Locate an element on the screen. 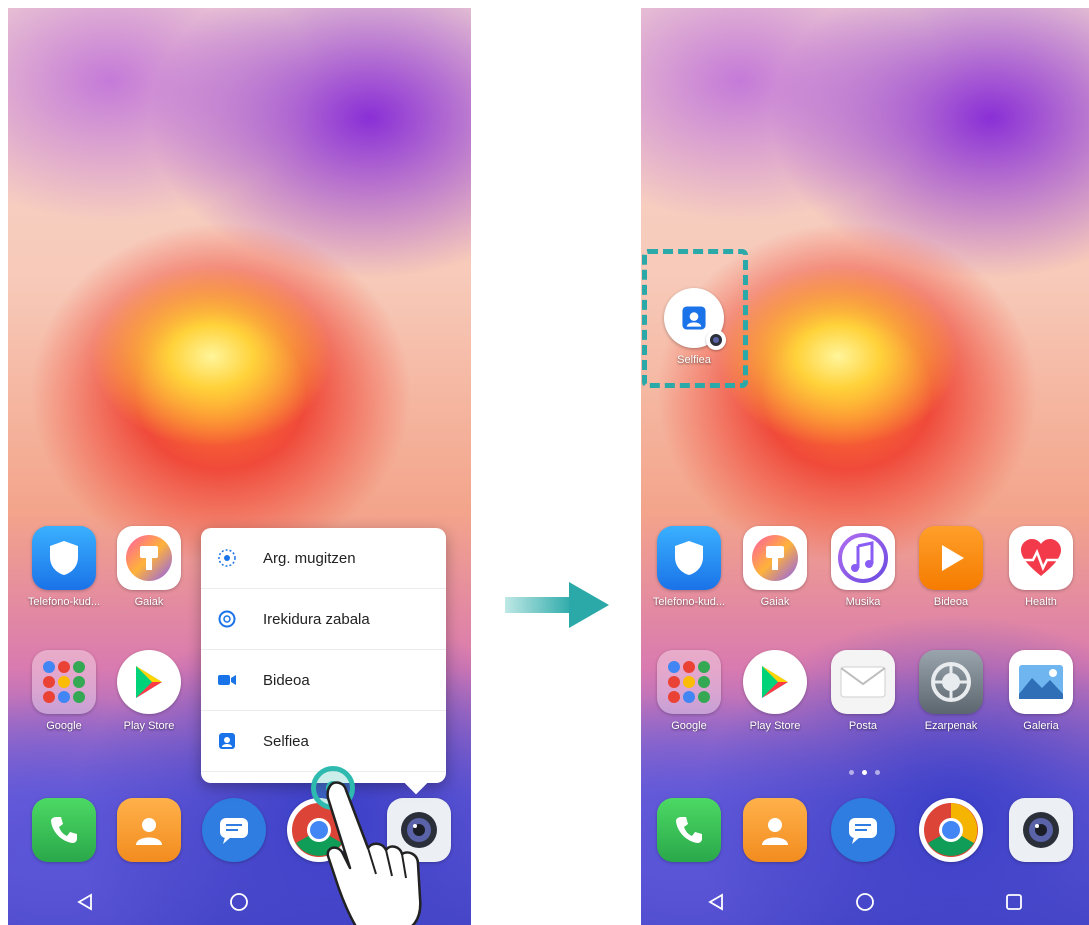 This screenshot has height=925, width=1089. menu-item-label: Bideoa is located at coordinates (286, 680).